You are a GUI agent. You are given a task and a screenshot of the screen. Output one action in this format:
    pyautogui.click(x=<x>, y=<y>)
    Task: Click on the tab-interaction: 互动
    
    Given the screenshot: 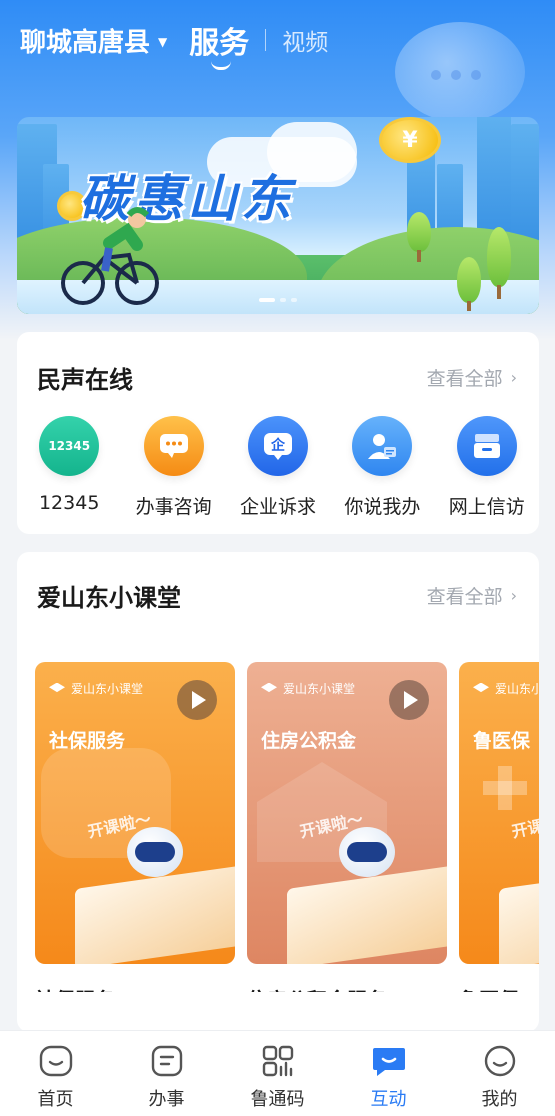 What is the action you would take?
    pyautogui.click(x=388, y=1073)
    